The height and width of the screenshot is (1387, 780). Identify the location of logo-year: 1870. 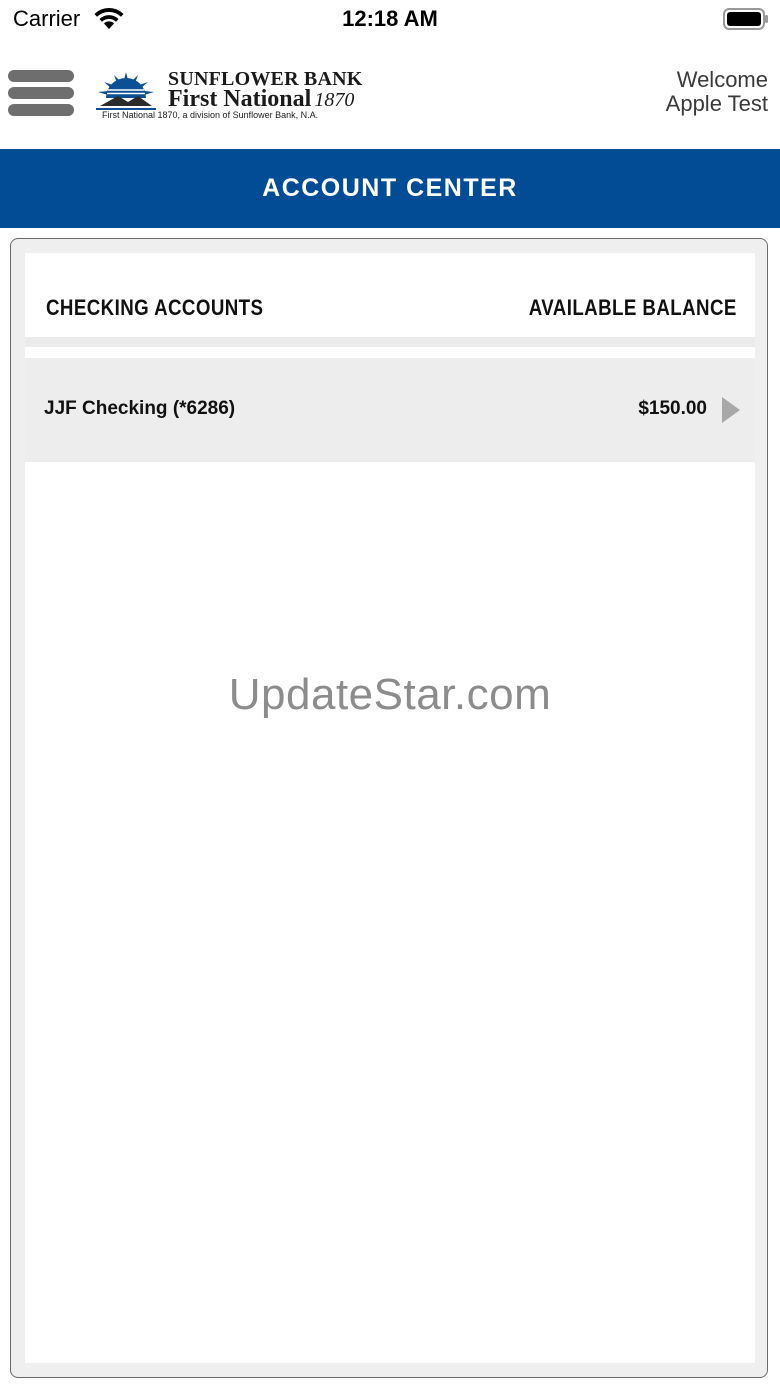
(334, 100).